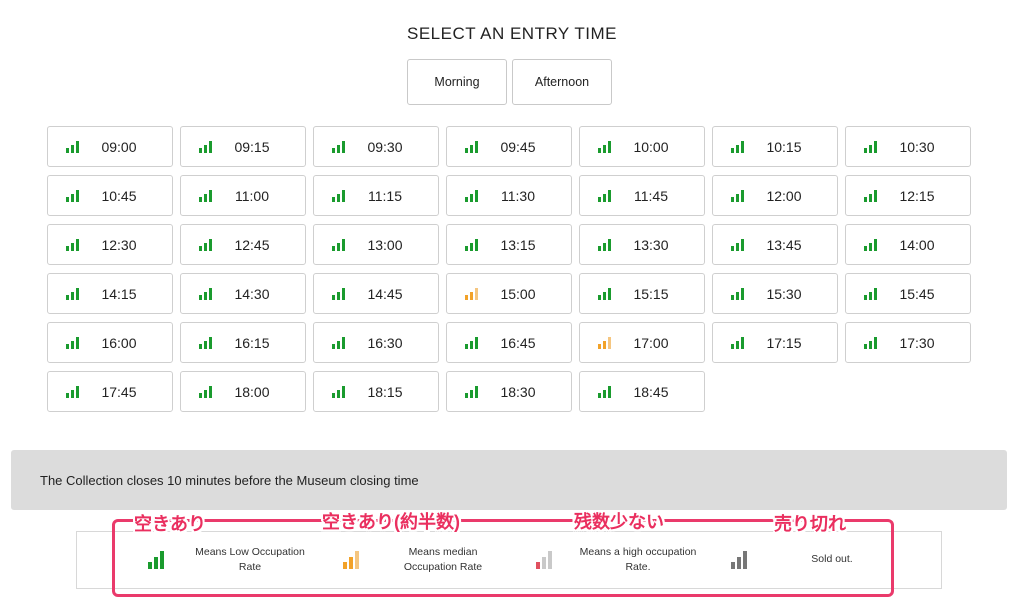 The width and height of the screenshot is (1024, 608). What do you see at coordinates (376, 391) in the screenshot?
I see `time-slot-1815: 18:15` at bounding box center [376, 391].